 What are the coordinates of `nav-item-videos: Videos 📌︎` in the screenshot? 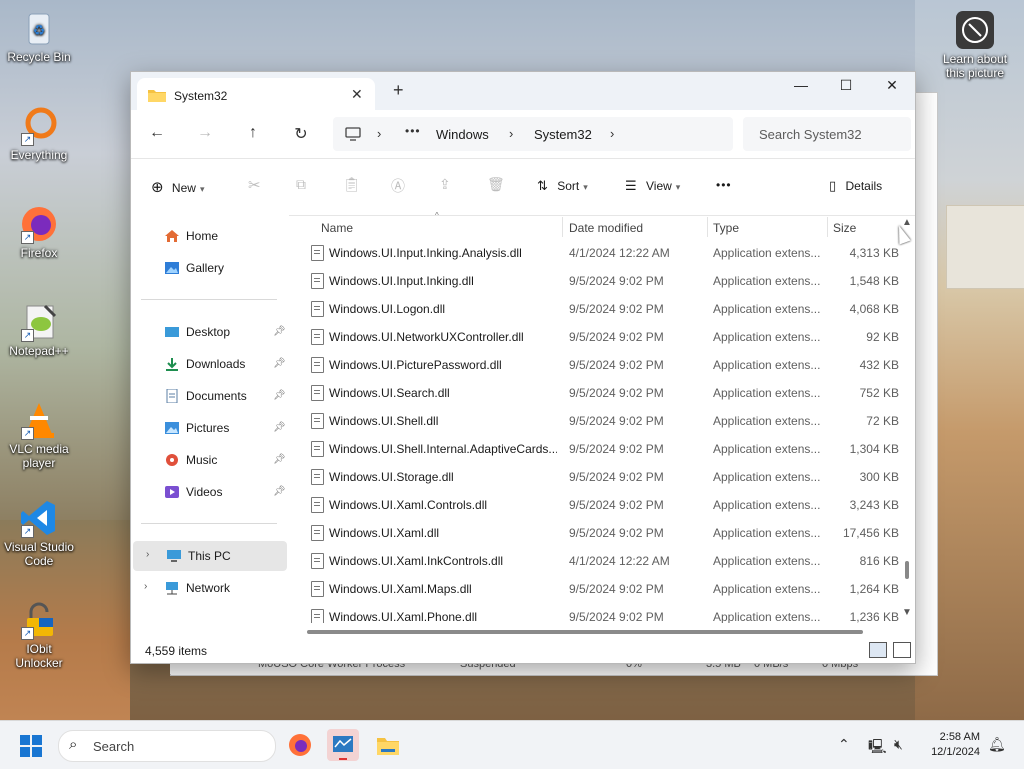 It's located at (209, 492).